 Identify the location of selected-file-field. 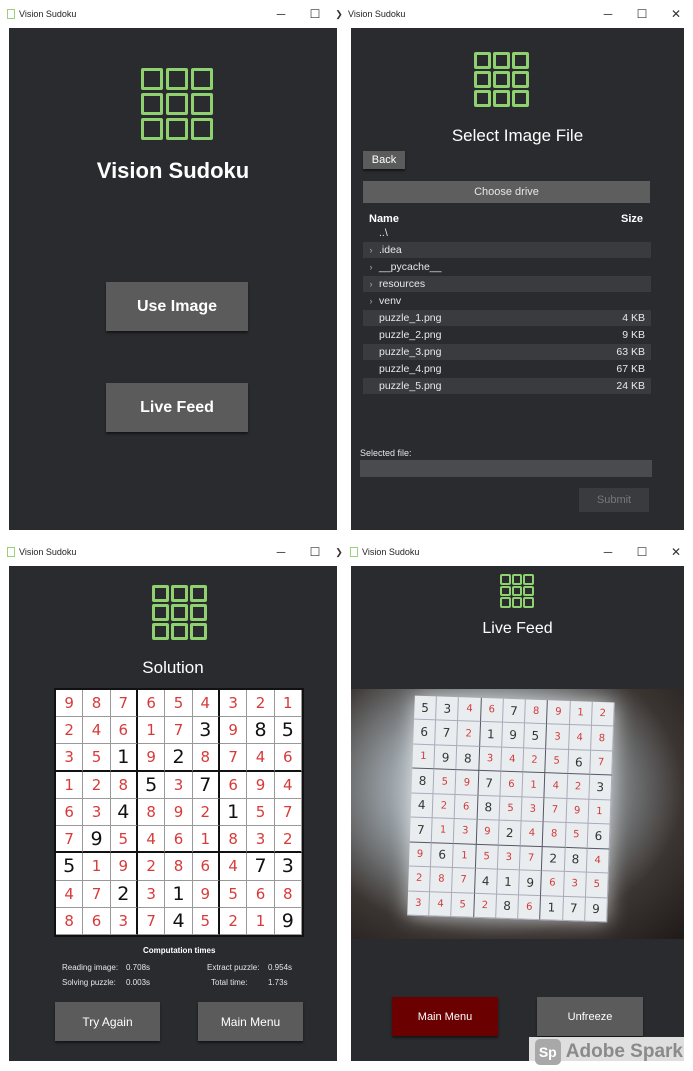
(506, 468).